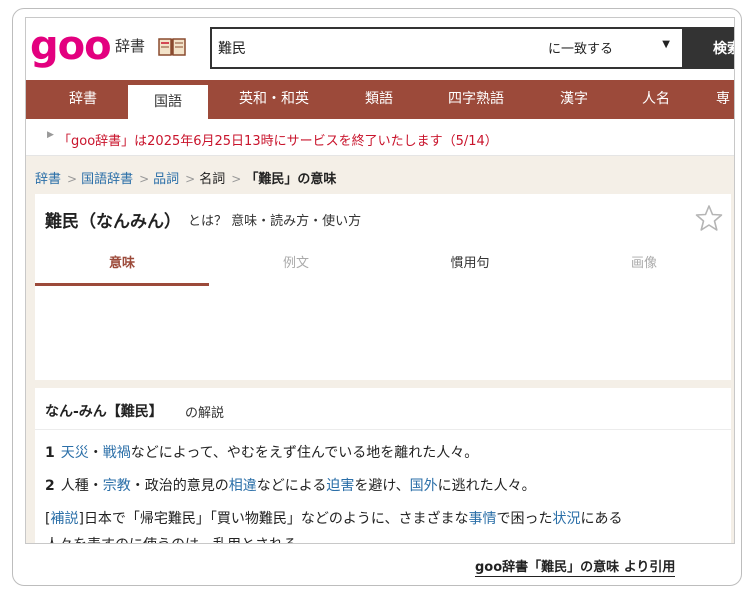 This screenshot has width=751, height=597. I want to click on site-header: goo 辞書 に一致する ▼ 検索, so click(380, 49).